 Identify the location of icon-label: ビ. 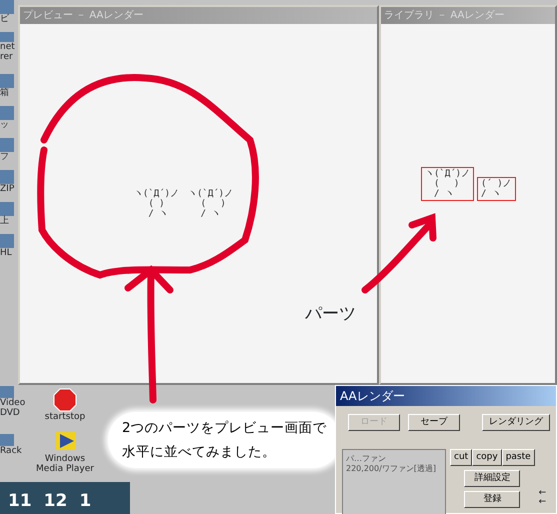
(4, 19).